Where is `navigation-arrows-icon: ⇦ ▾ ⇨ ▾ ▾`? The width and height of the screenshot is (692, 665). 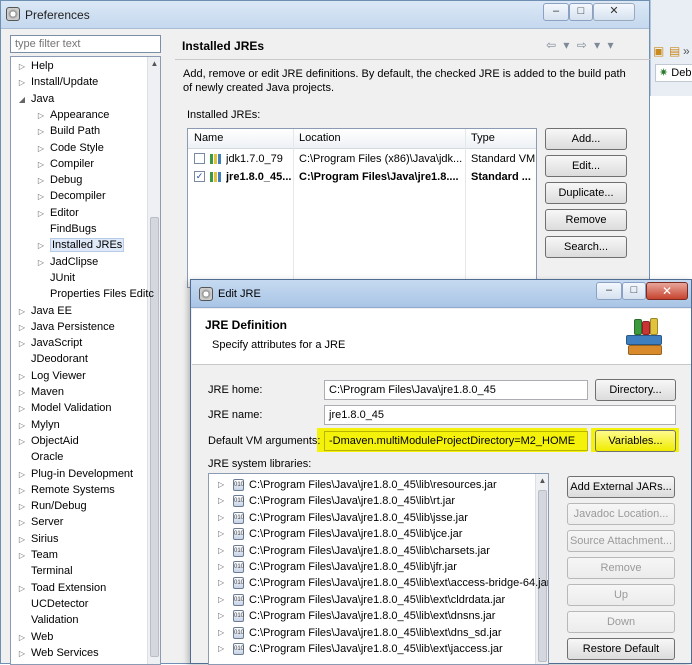
navigation-arrows-icon: ⇦ ▾ ⇨ ▾ ▾ is located at coordinates (581, 45).